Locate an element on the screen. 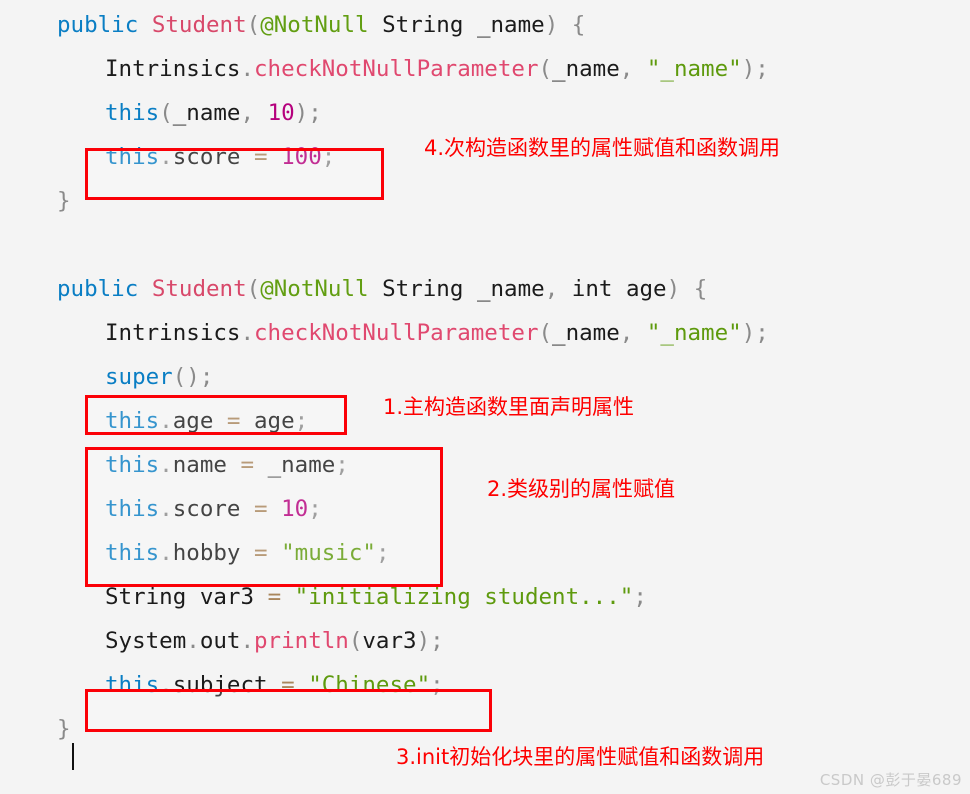 The width and height of the screenshot is (970, 794). code-token: = is located at coordinates (274, 597).